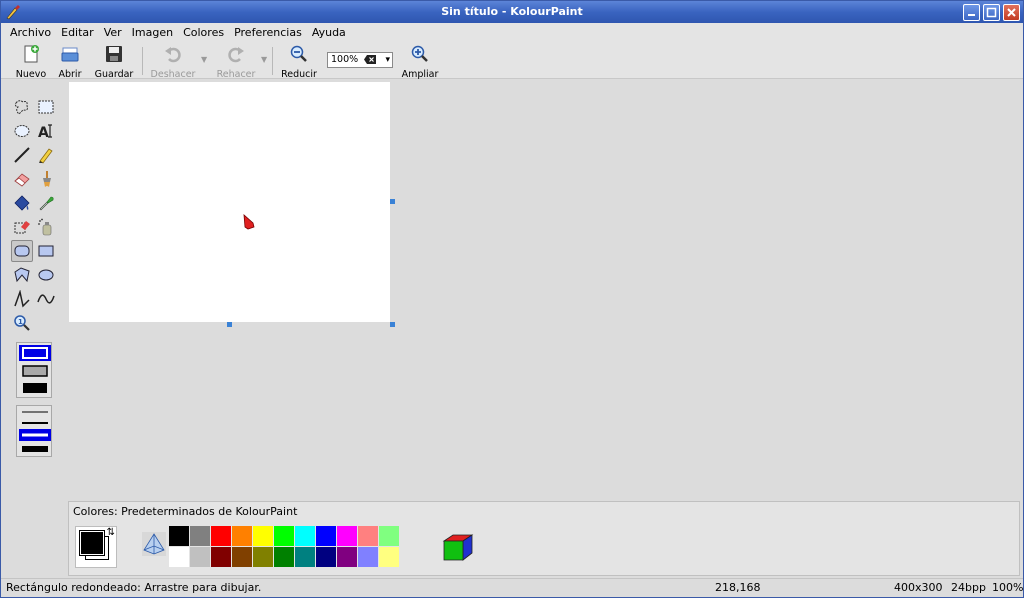 The height and width of the screenshot is (598, 1024). What do you see at coordinates (173, 62) in the screenshot?
I see `undo-button: Deshacer` at bounding box center [173, 62].